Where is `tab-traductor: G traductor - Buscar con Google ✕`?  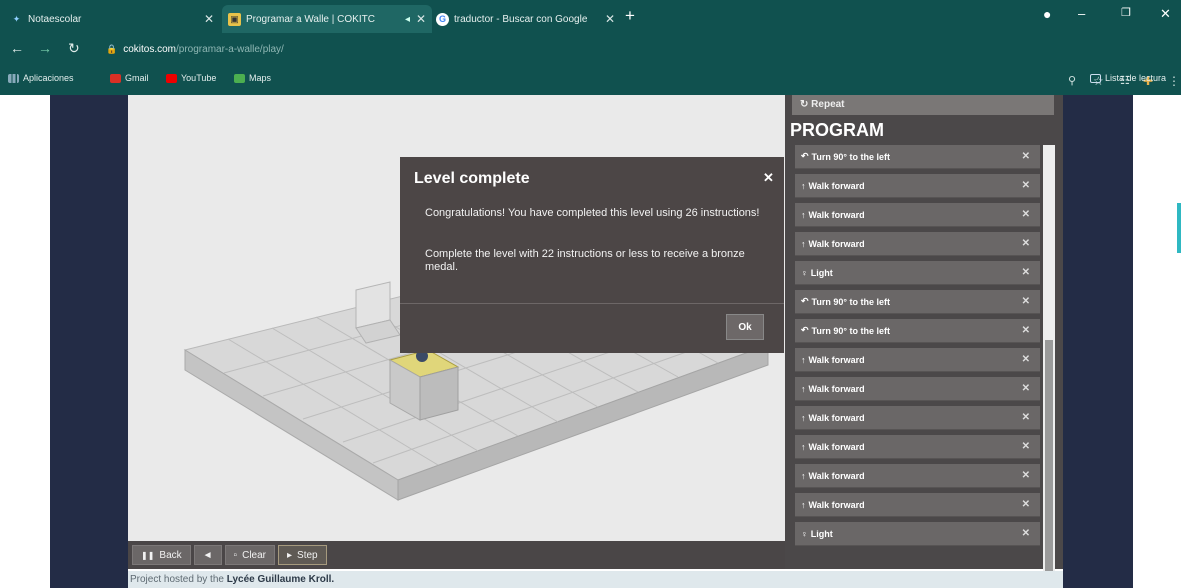 tab-traductor: G traductor - Buscar con Google ✕ is located at coordinates (528, 19).